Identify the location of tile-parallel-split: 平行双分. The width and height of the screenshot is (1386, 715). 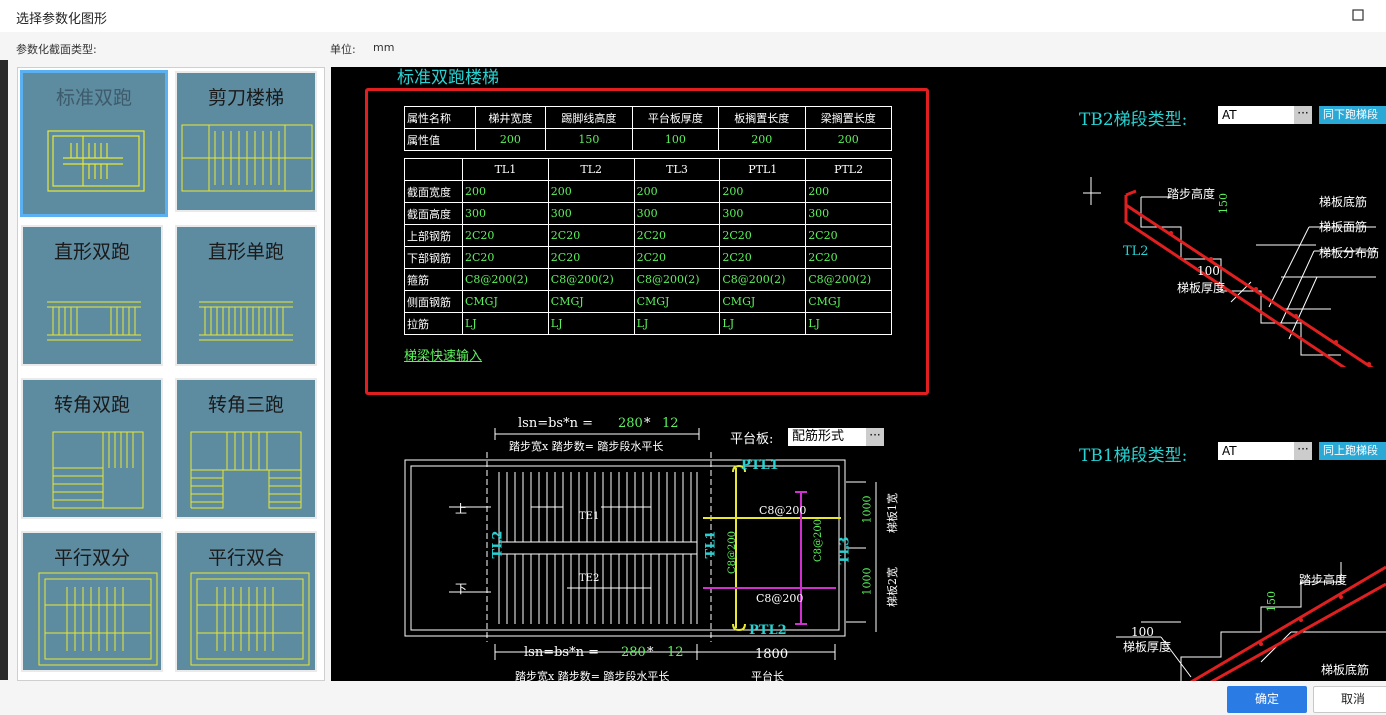
(92, 601).